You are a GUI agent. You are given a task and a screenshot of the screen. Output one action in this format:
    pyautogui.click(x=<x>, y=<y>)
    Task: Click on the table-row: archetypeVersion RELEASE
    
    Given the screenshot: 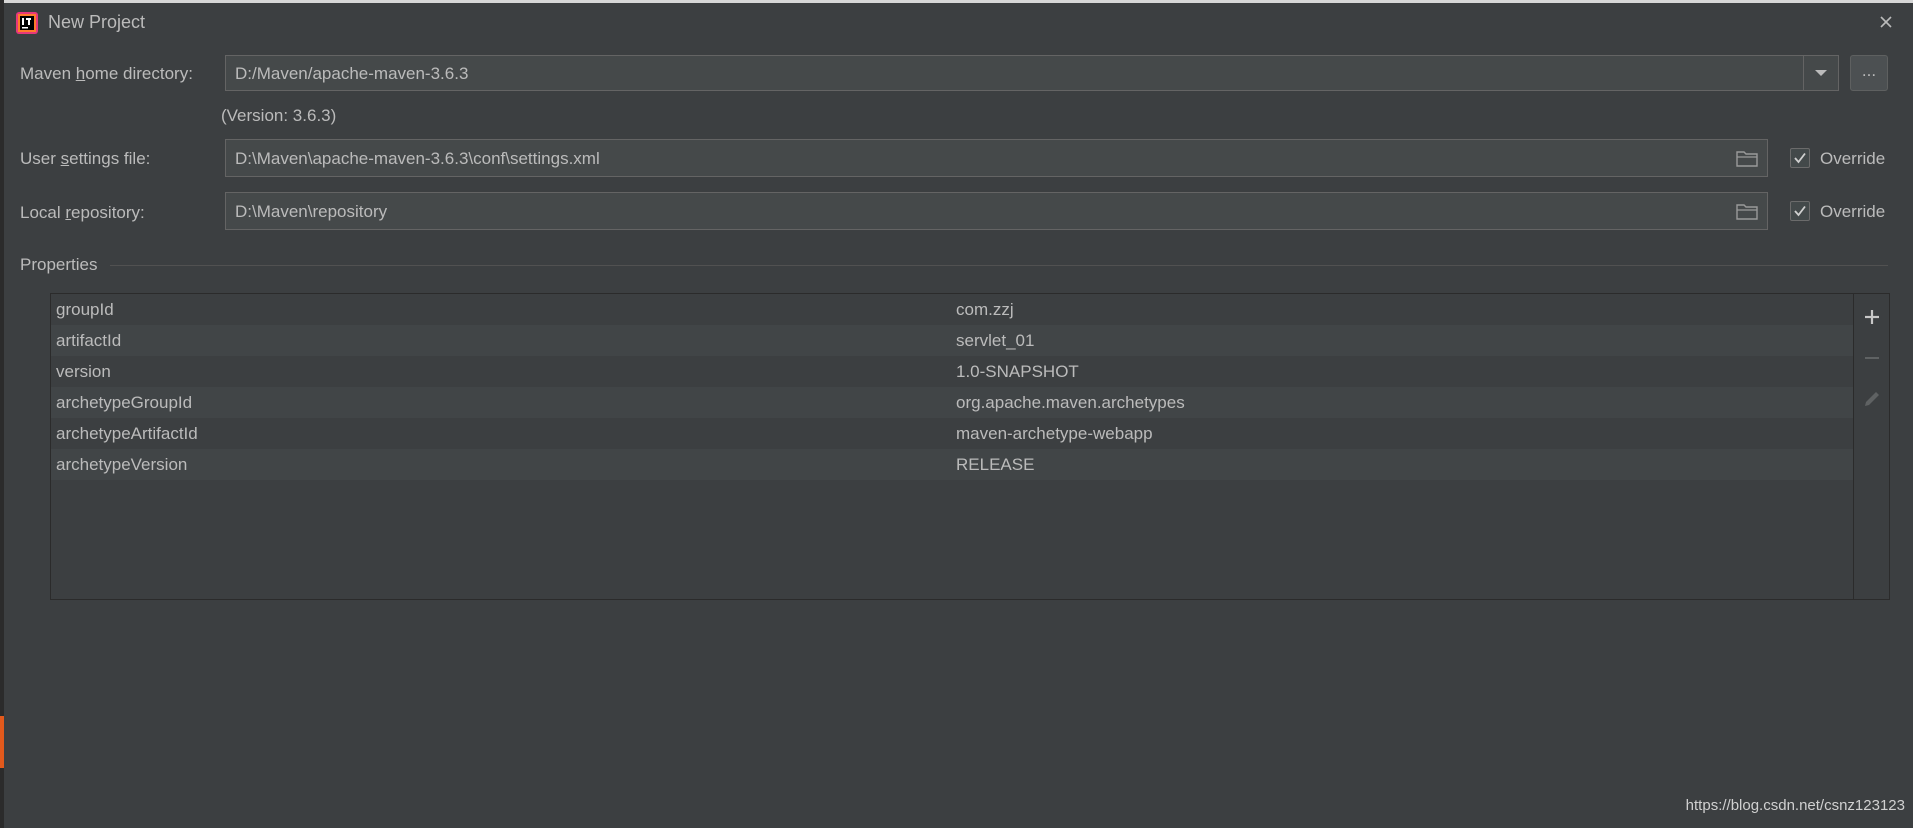 What is the action you would take?
    pyautogui.click(x=952, y=464)
    